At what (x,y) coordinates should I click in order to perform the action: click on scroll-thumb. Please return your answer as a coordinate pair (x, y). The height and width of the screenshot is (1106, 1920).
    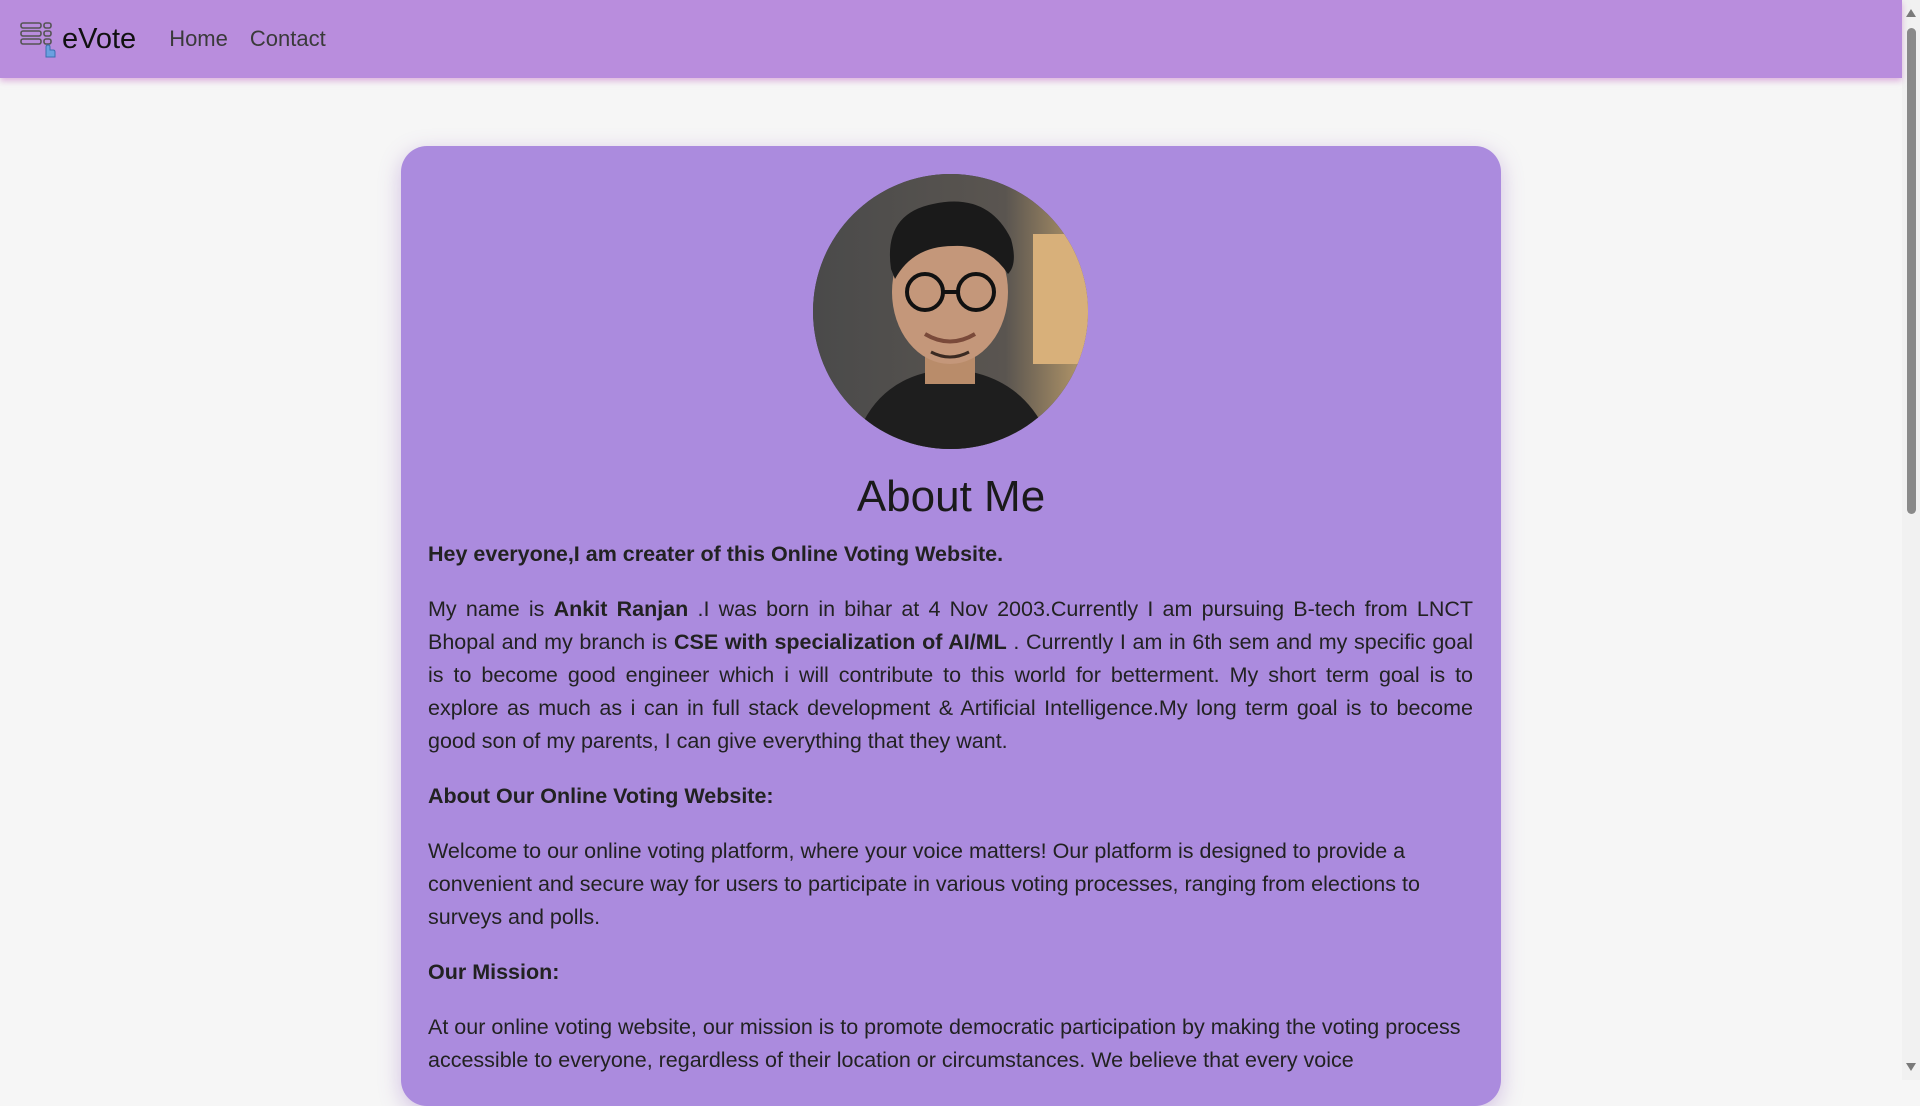
    Looking at the image, I should click on (1911, 271).